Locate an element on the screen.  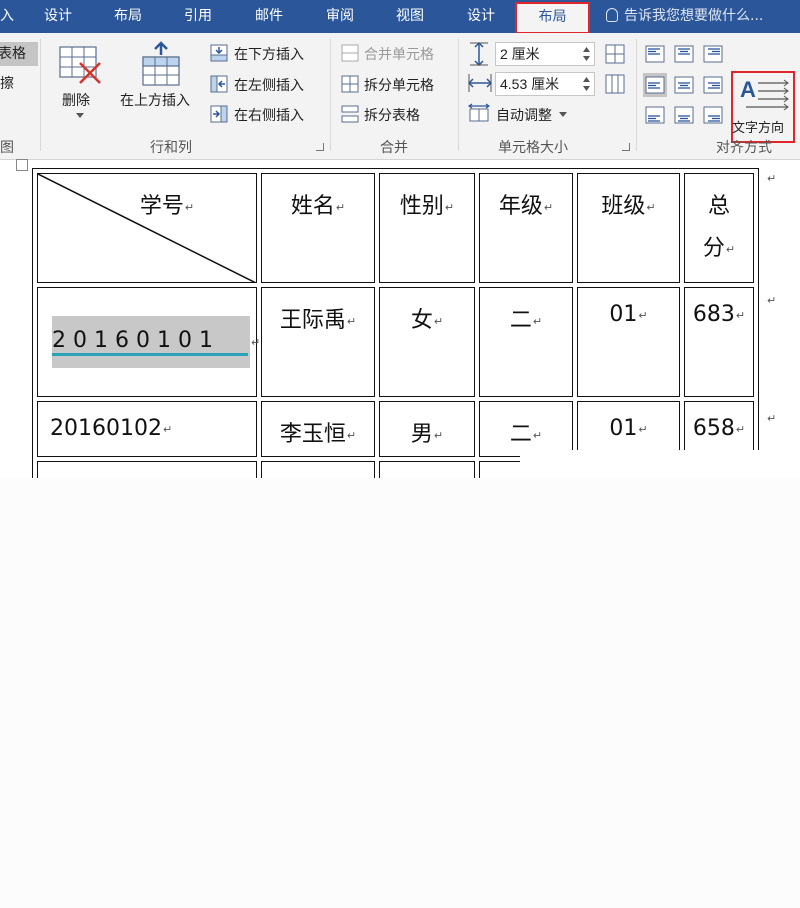
table-row: 20160101 ↵ 王际禹↵ 女↵ 二↵ 01↵ 683↵ is located at coordinates (395, 342).